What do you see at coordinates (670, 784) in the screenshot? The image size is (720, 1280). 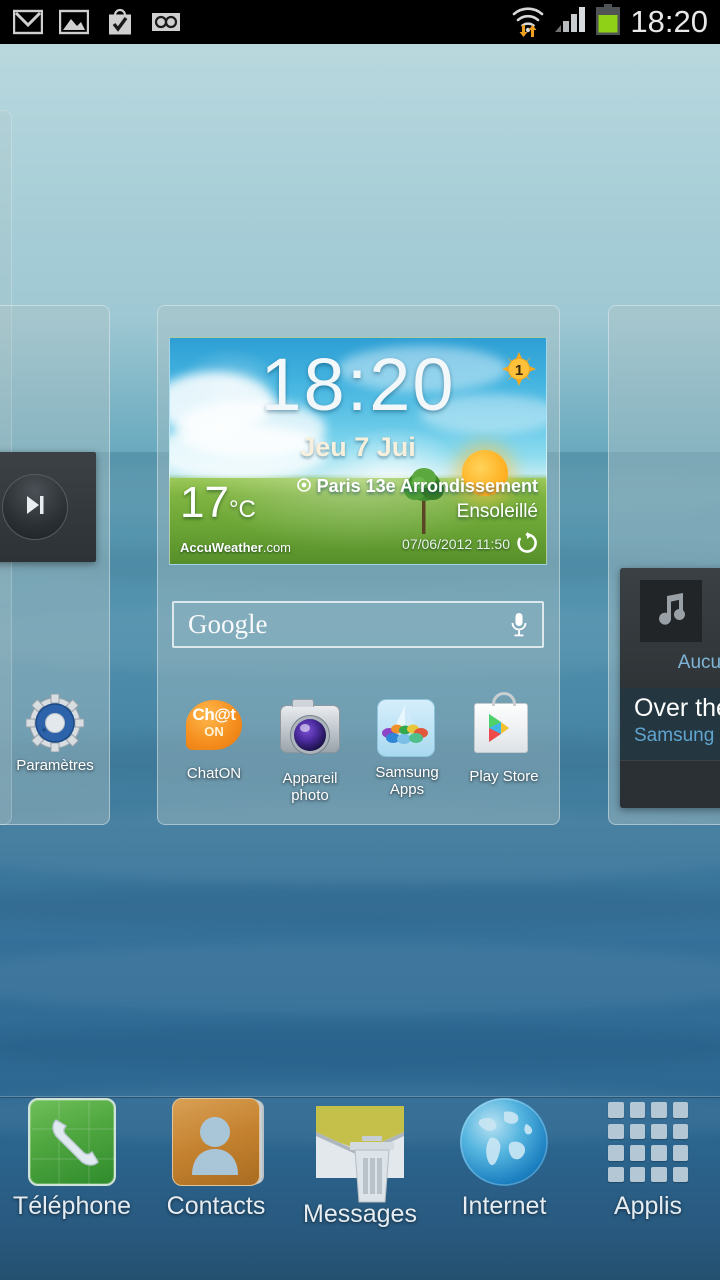 I see `music-widget-controls` at bounding box center [670, 784].